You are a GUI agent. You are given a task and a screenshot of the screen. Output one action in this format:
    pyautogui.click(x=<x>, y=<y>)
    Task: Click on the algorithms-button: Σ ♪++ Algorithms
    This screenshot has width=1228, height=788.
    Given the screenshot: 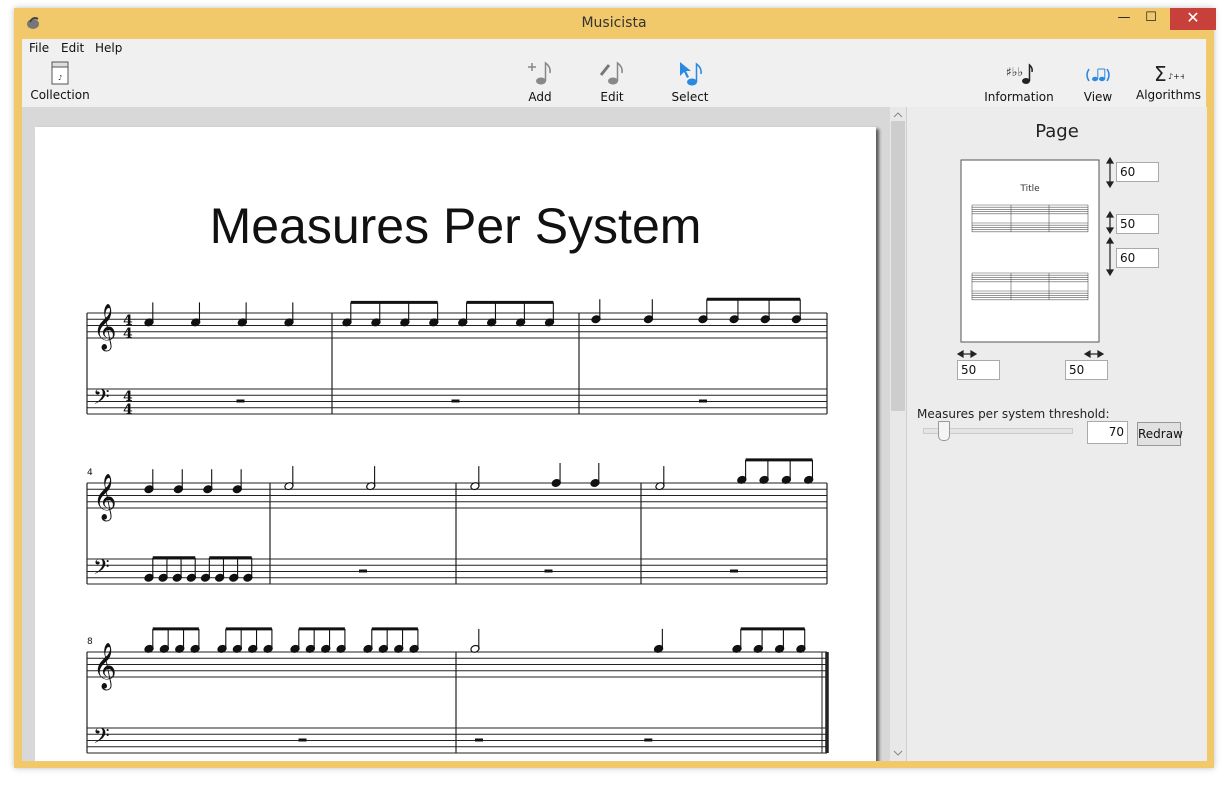 What is the action you would take?
    pyautogui.click(x=1169, y=80)
    